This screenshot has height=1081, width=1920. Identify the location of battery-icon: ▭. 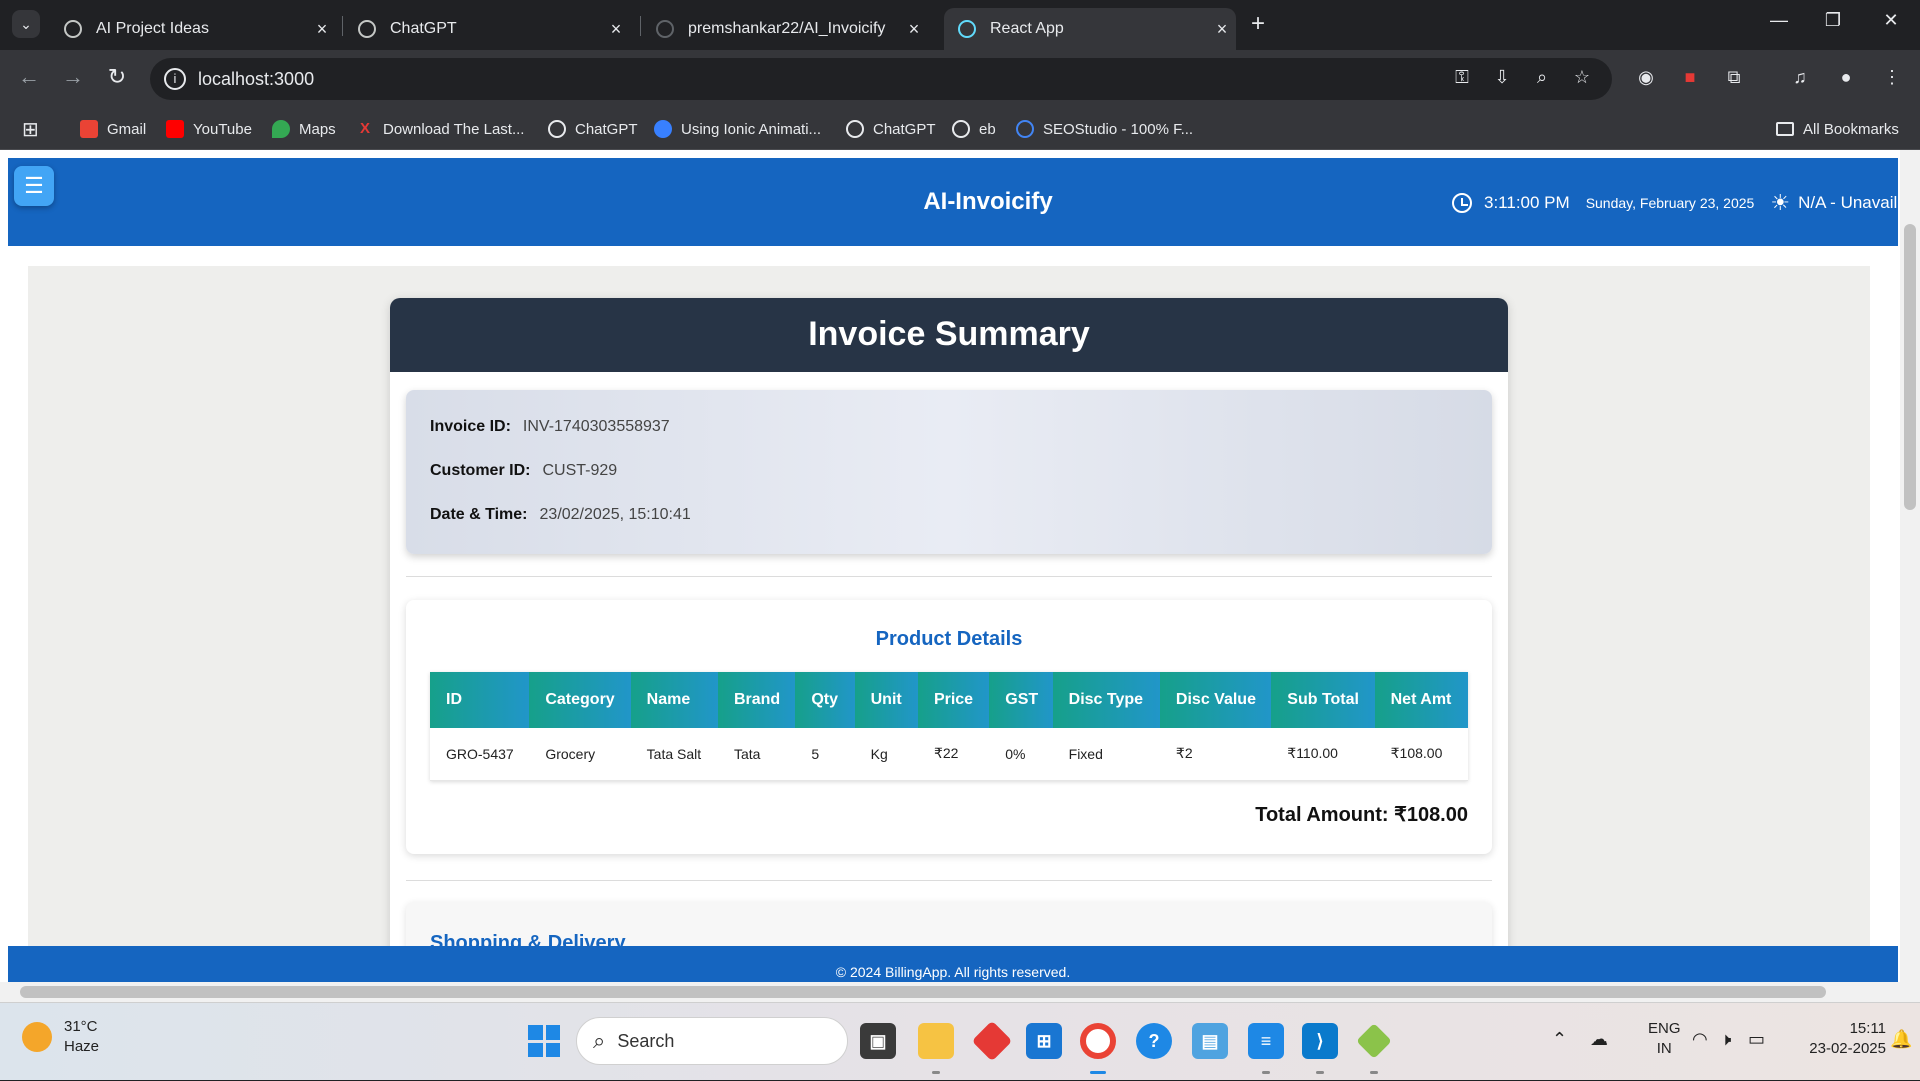
(1756, 1039).